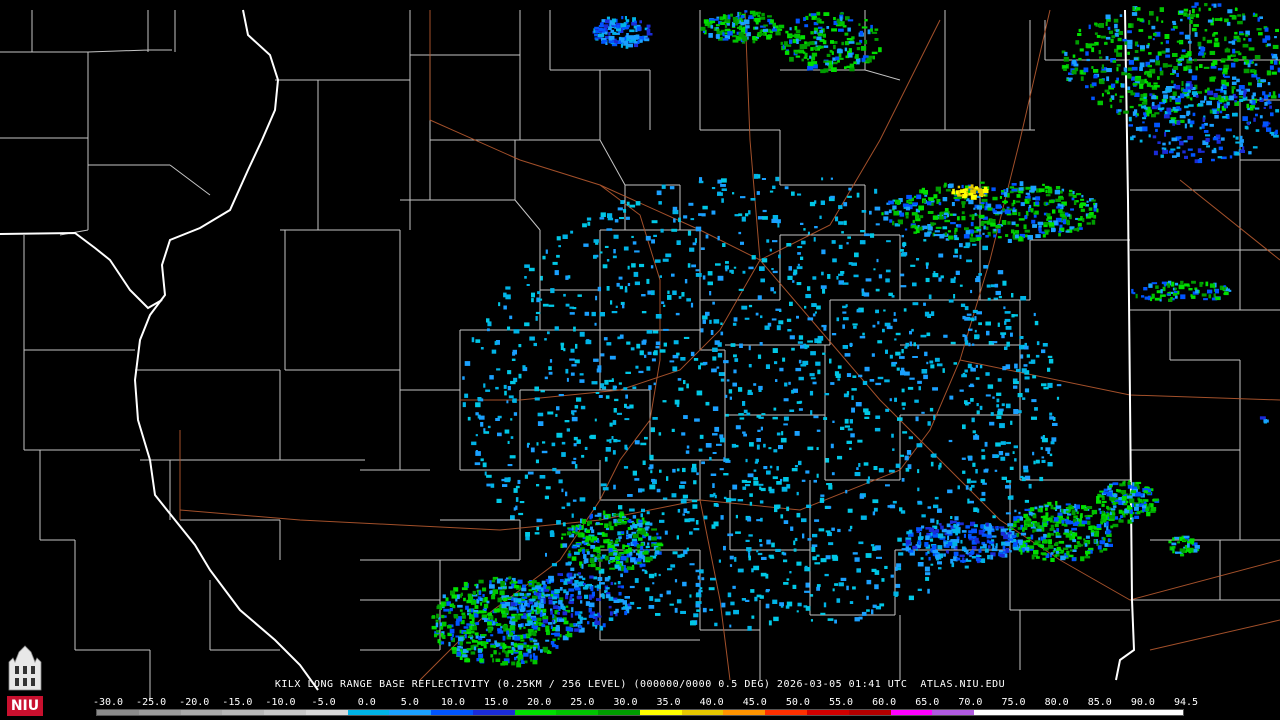 The height and width of the screenshot is (720, 1280). What do you see at coordinates (539, 702) in the screenshot?
I see `scale-label: 20.0` at bounding box center [539, 702].